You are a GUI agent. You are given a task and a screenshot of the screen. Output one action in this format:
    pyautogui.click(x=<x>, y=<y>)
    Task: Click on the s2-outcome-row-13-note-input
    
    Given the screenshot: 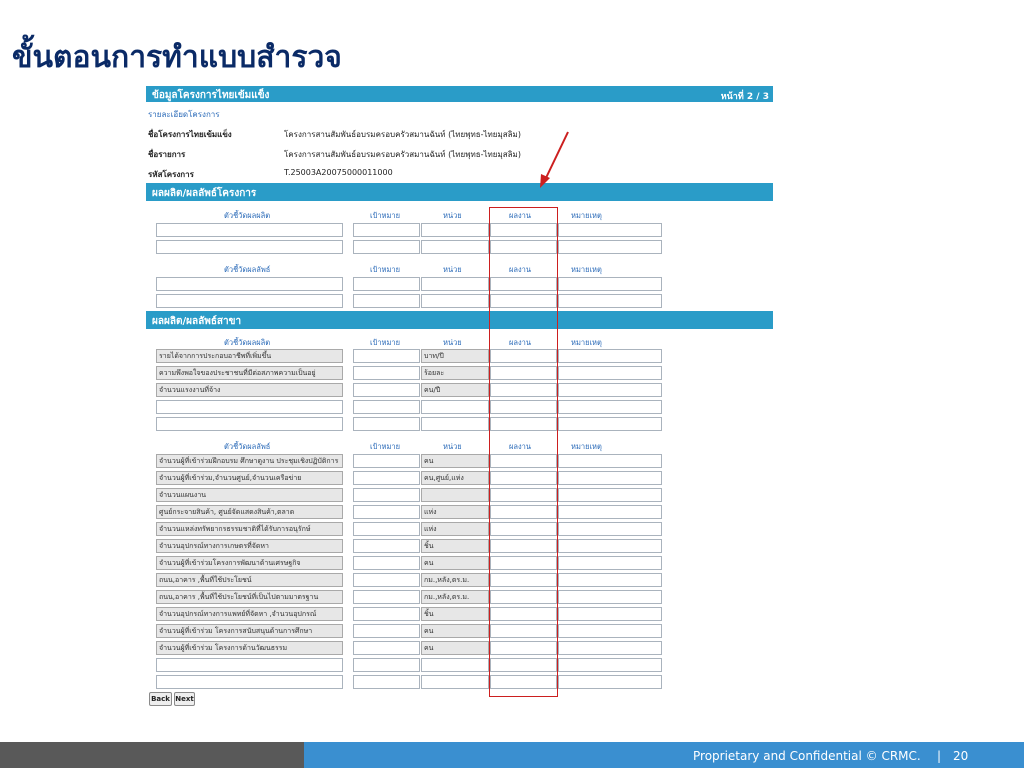 What is the action you would take?
    pyautogui.click(x=610, y=682)
    